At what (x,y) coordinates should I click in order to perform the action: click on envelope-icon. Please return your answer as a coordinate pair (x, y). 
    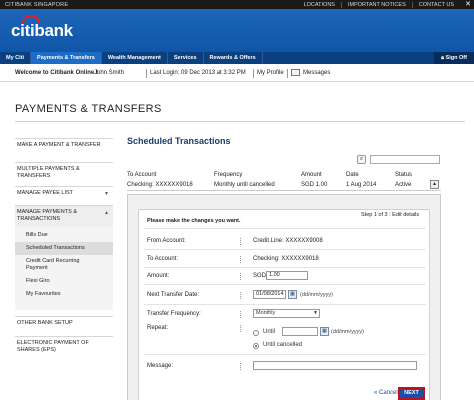
    Looking at the image, I should click on (295, 72).